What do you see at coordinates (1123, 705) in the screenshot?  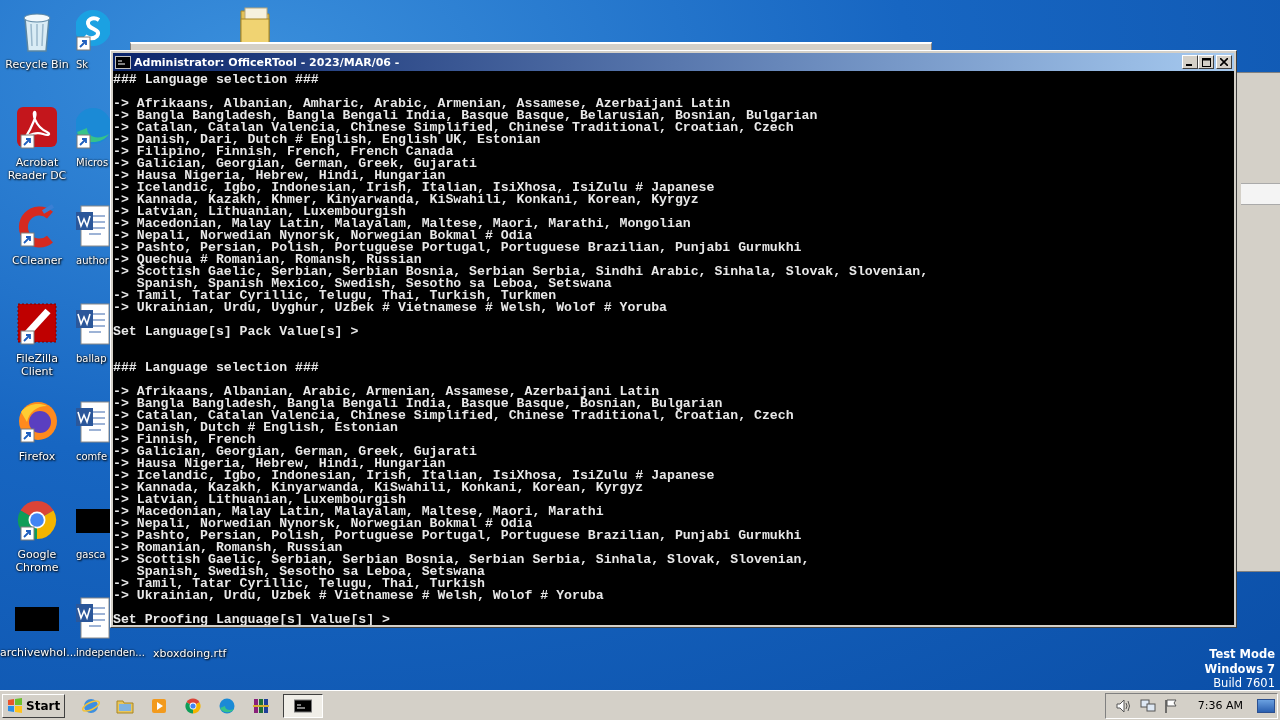 I see `speaker-icon` at bounding box center [1123, 705].